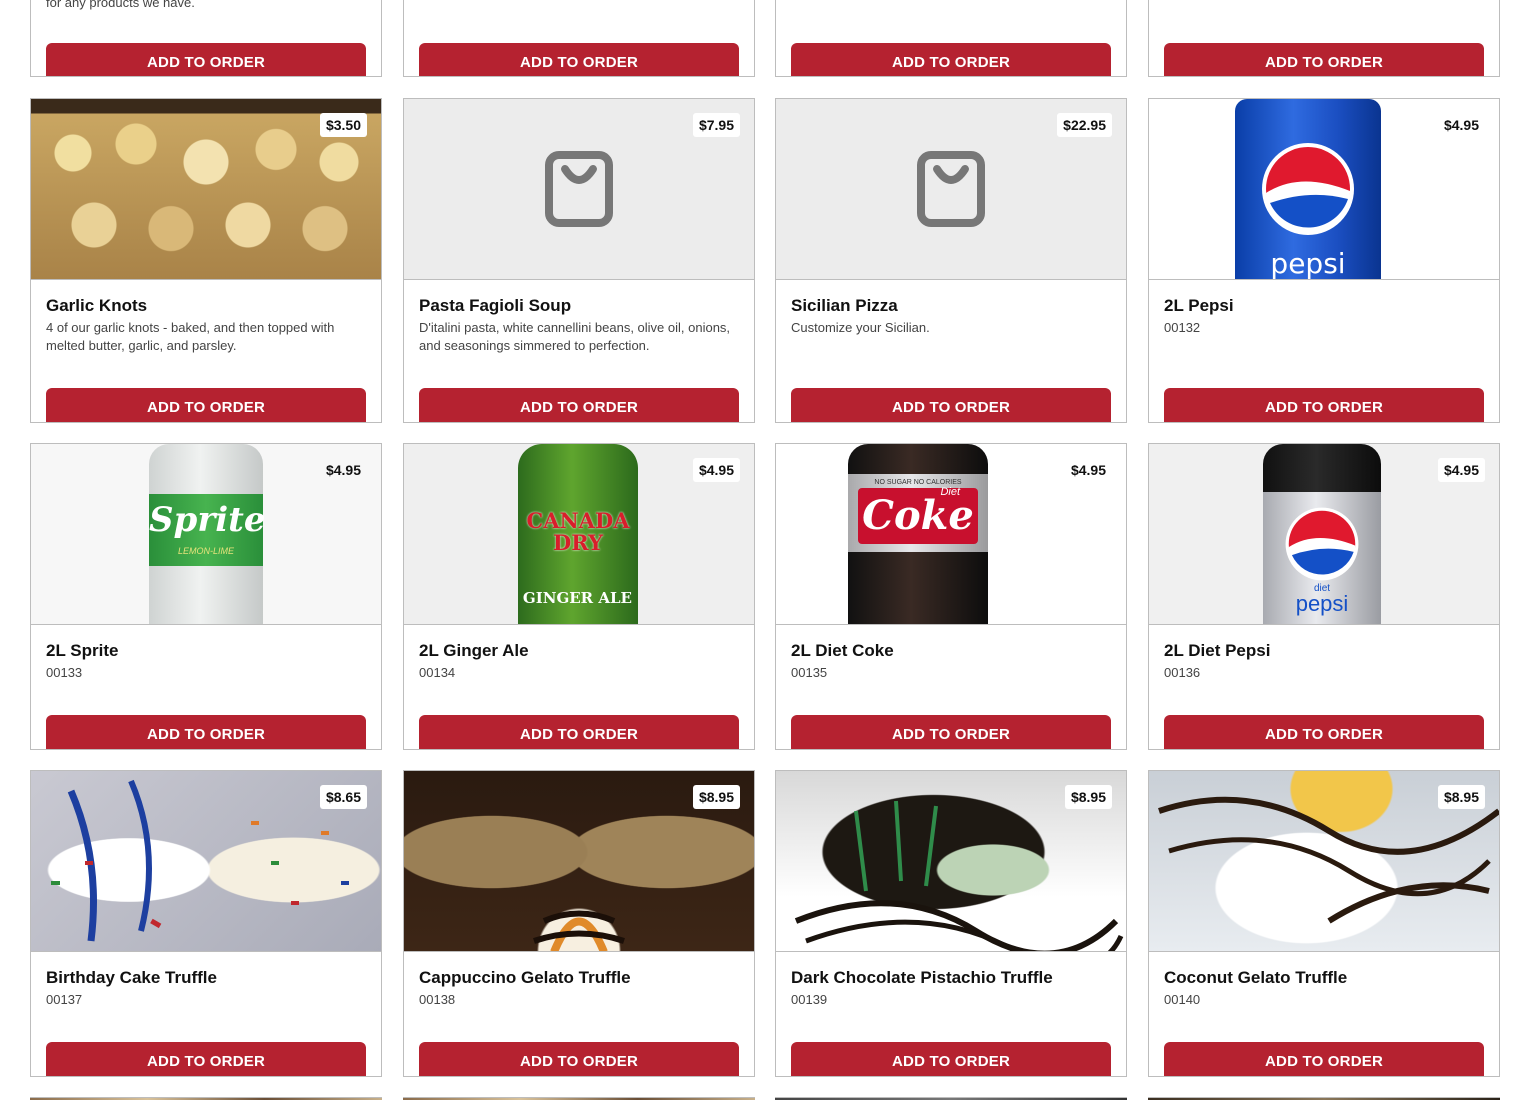 The width and height of the screenshot is (1530, 1100). Describe the element at coordinates (343, 797) in the screenshot. I see `price-badge: $8.65` at that location.